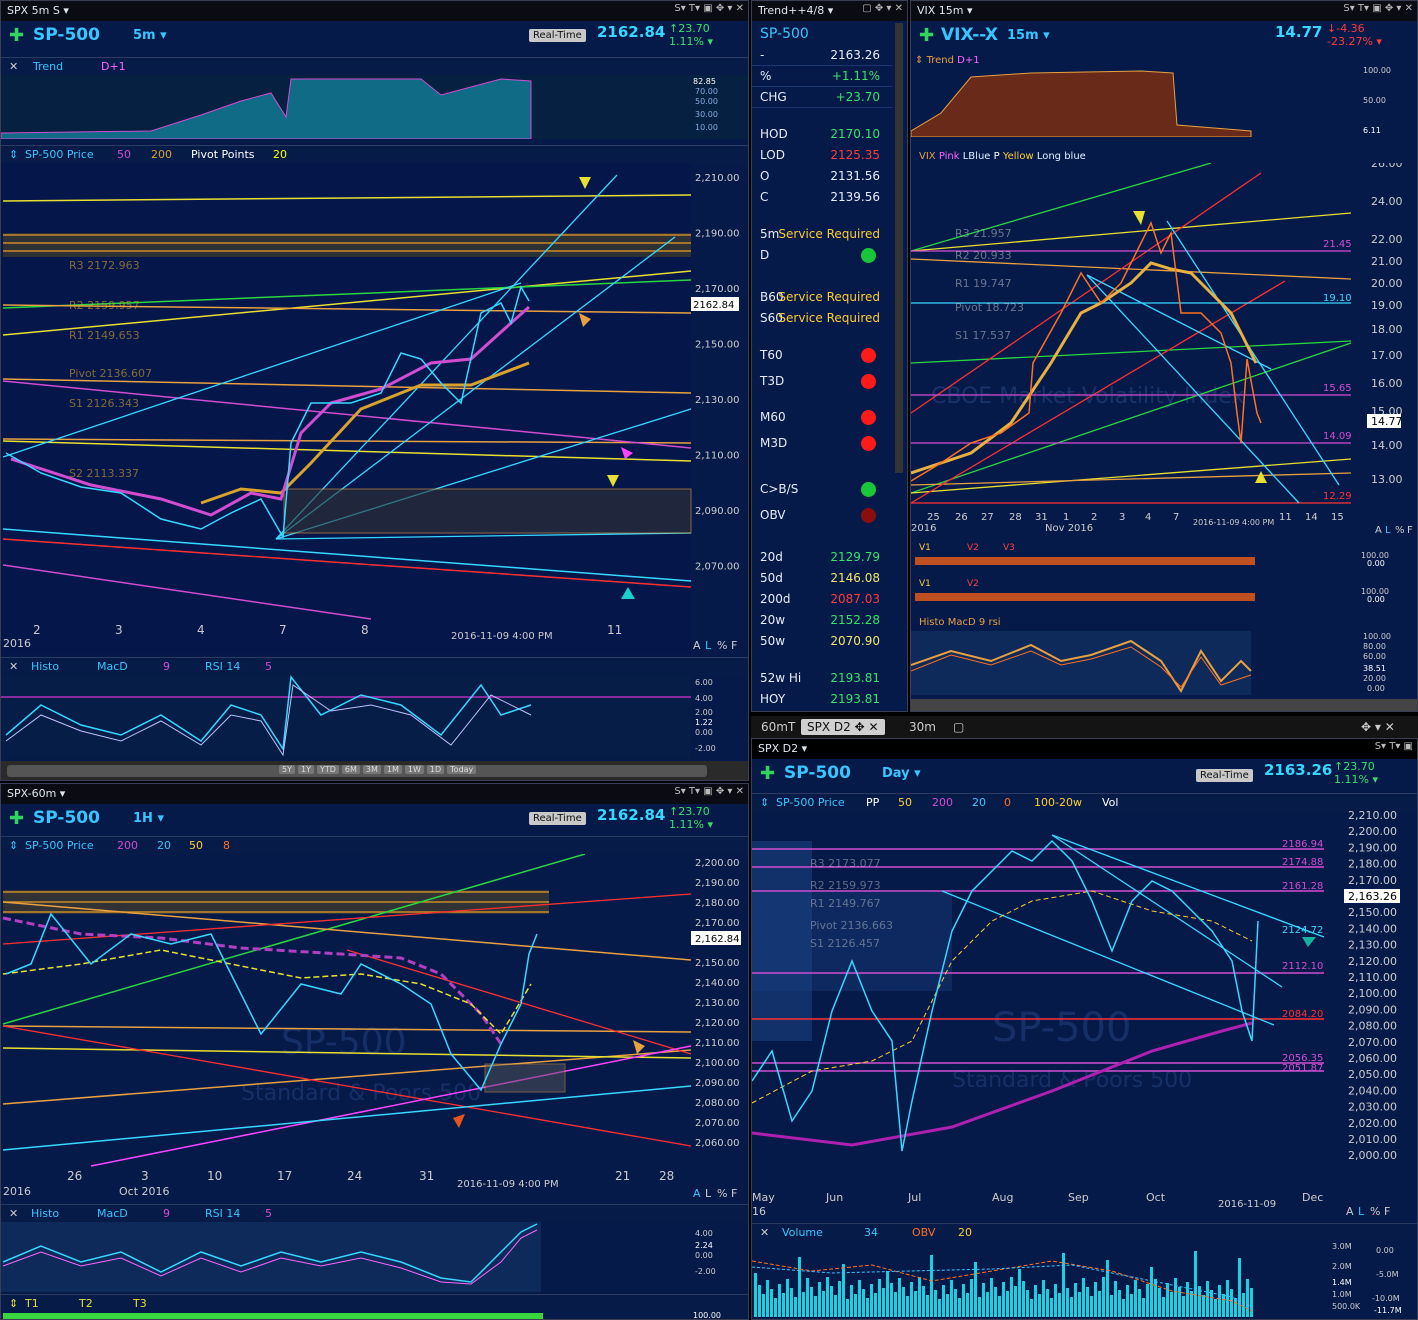 This screenshot has width=1418, height=1320. I want to click on legend-vix: VIX, so click(927, 156).